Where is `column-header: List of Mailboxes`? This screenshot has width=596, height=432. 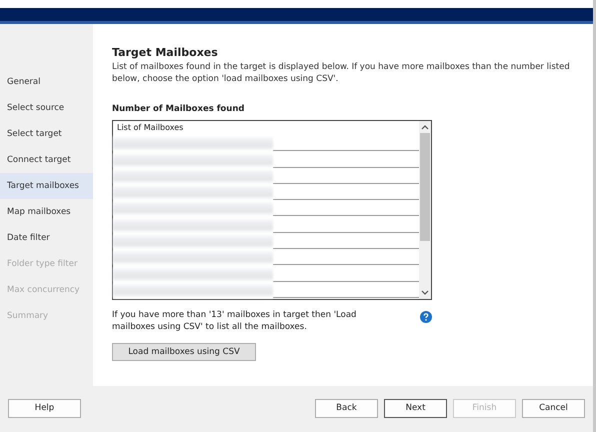
column-header: List of Mailboxes is located at coordinates (150, 128).